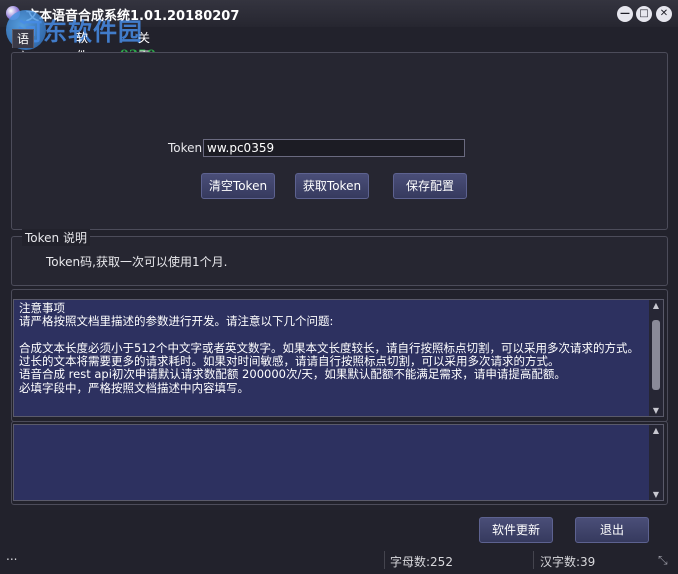  What do you see at coordinates (516, 530) in the screenshot?
I see `software-update-button: 软件更新` at bounding box center [516, 530].